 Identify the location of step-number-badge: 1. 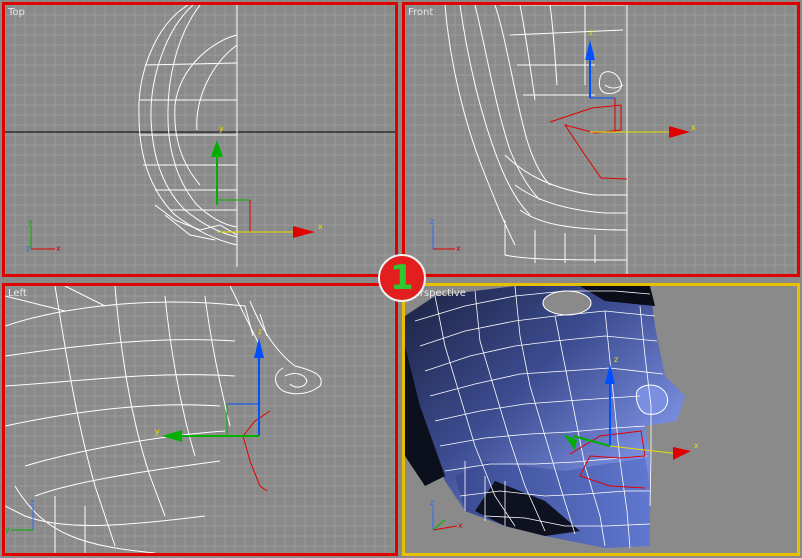
(402, 278).